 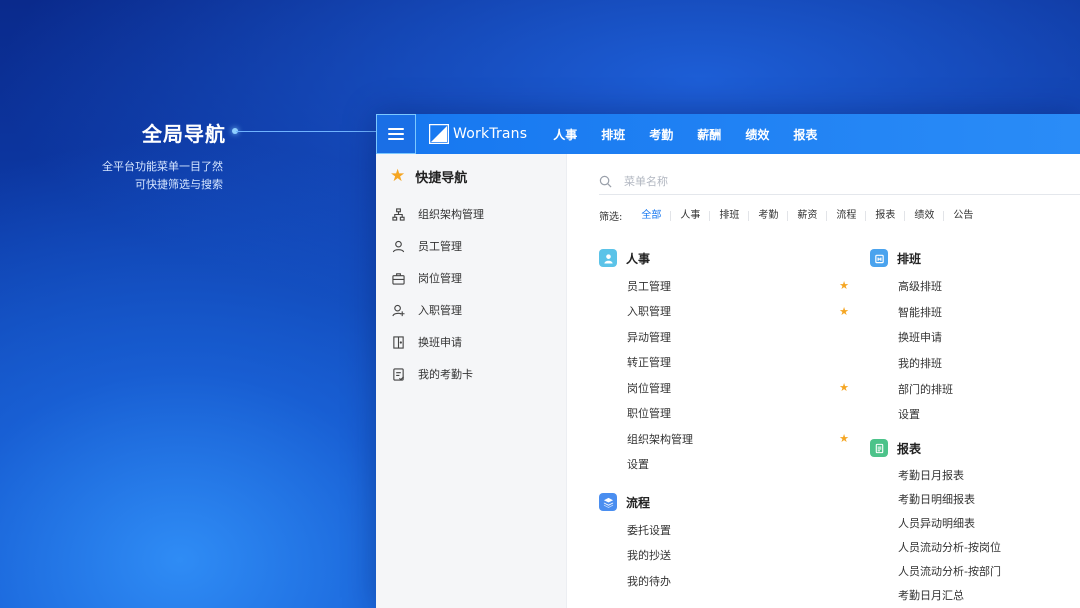 What do you see at coordinates (724, 530) in the screenshot?
I see `menu-item: 委托设置` at bounding box center [724, 530].